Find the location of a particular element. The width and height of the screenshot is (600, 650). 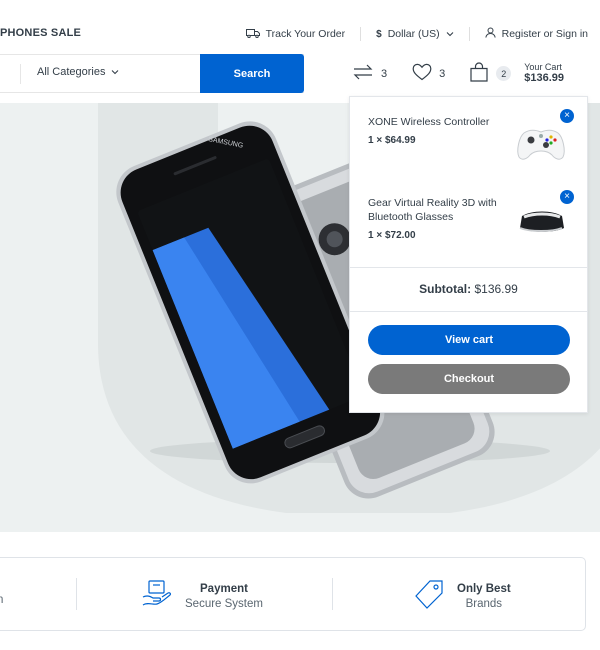

cart-subtotal: Subtotal: $136.99 is located at coordinates (468, 289).